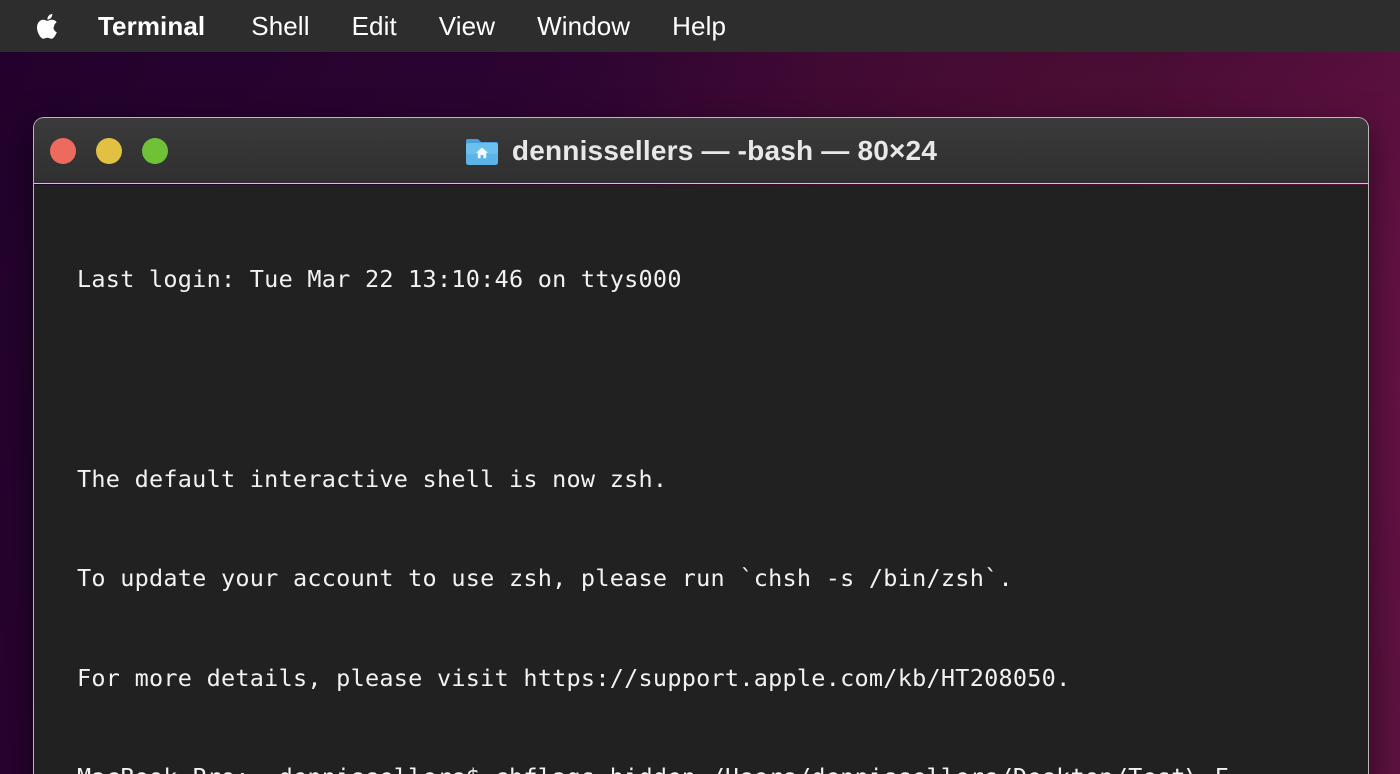 The width and height of the screenshot is (1400, 774). I want to click on traffic-lights, so click(109, 150).